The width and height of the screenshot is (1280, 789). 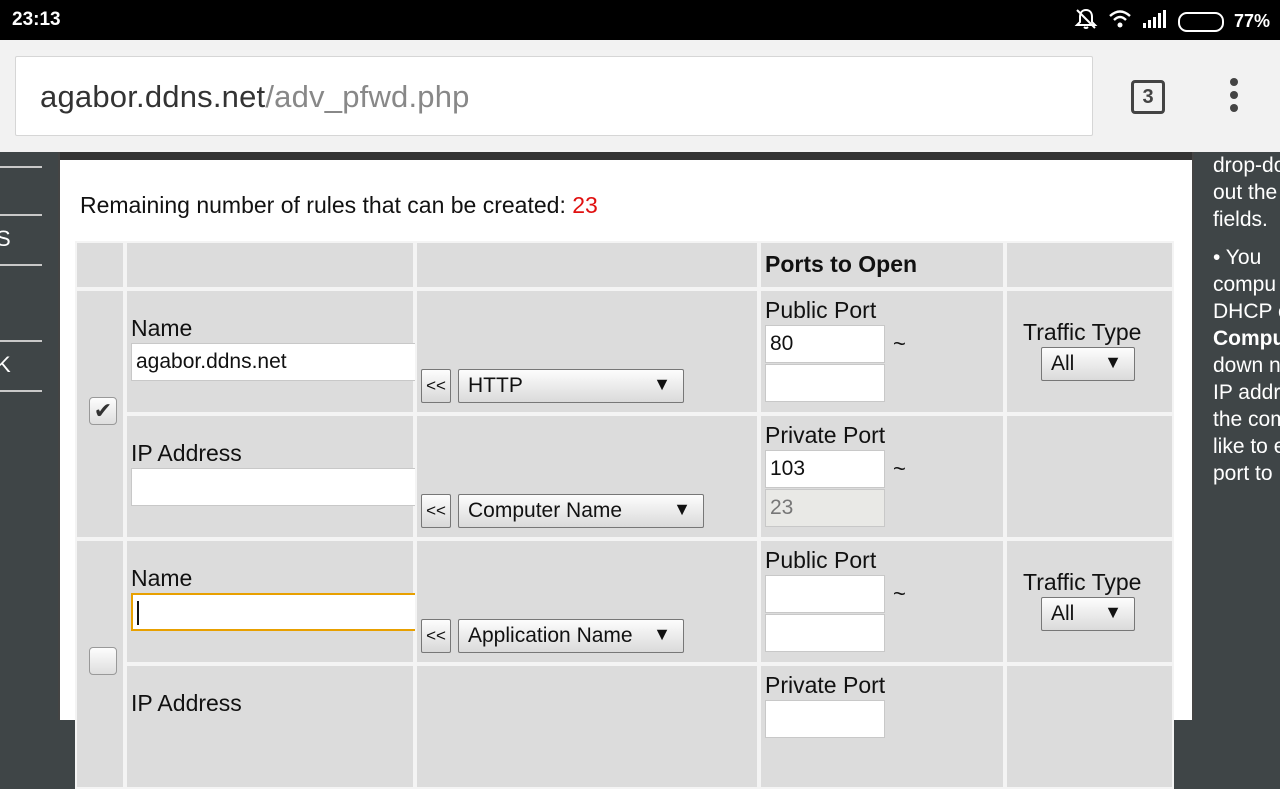 I want to click on rule-2-name-label: Name, so click(x=162, y=578).